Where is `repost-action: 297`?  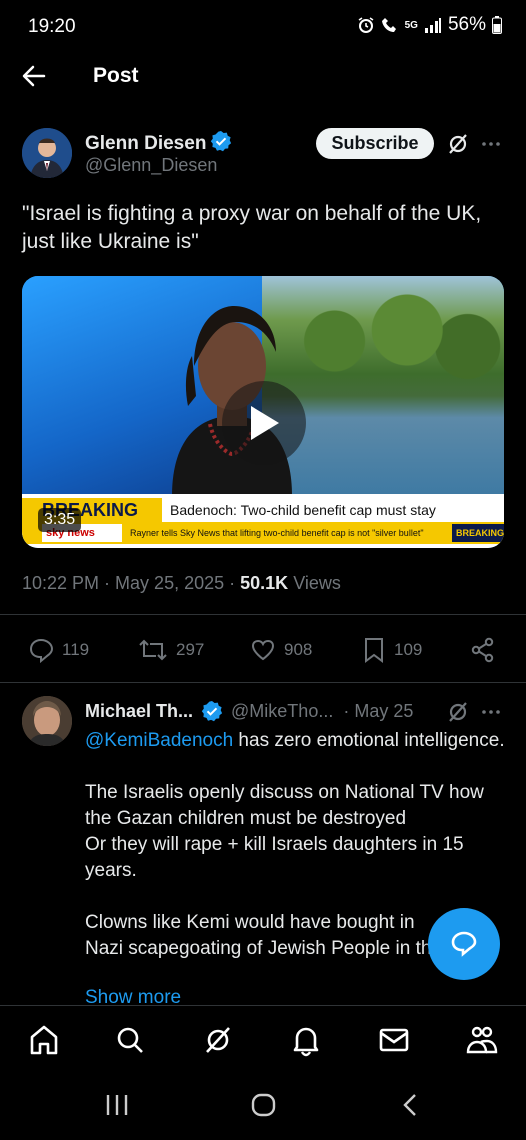 repost-action: 297 is located at coordinates (171, 650).